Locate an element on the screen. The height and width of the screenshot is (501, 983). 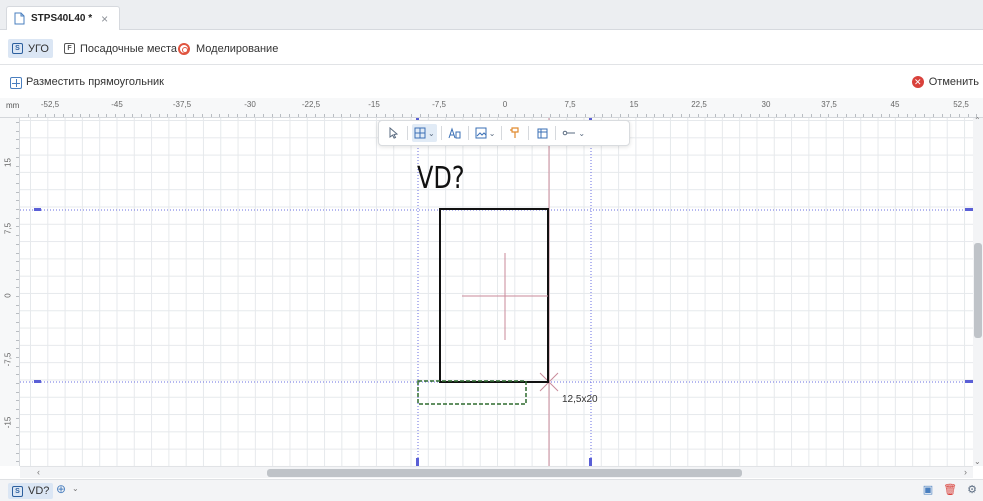
copy-icon: ▣ is located at coordinates (928, 489).